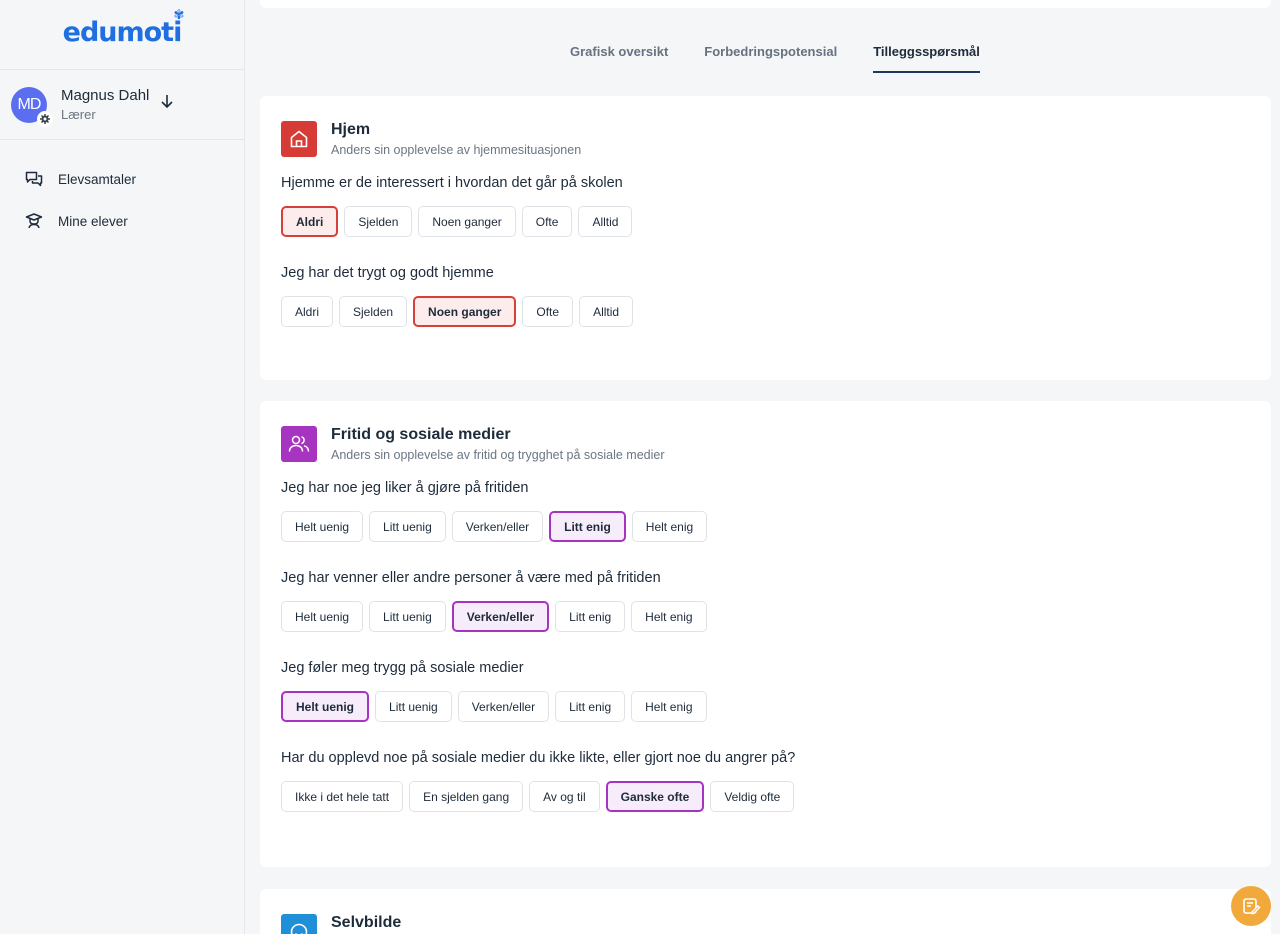 The height and width of the screenshot is (934, 1280). What do you see at coordinates (105, 95) in the screenshot?
I see `user-name: Magnus Dahl` at bounding box center [105, 95].